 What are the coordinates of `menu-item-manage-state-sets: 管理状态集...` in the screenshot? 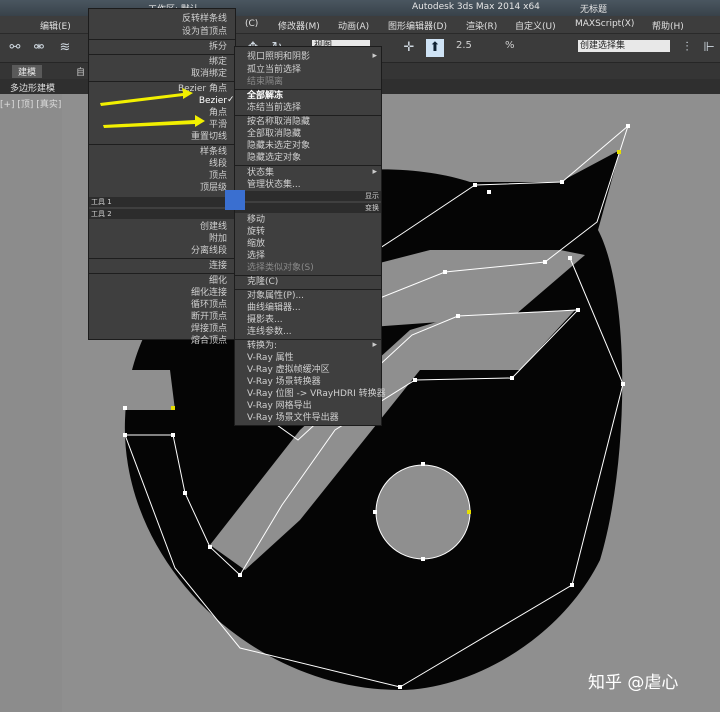 It's located at (274, 185).